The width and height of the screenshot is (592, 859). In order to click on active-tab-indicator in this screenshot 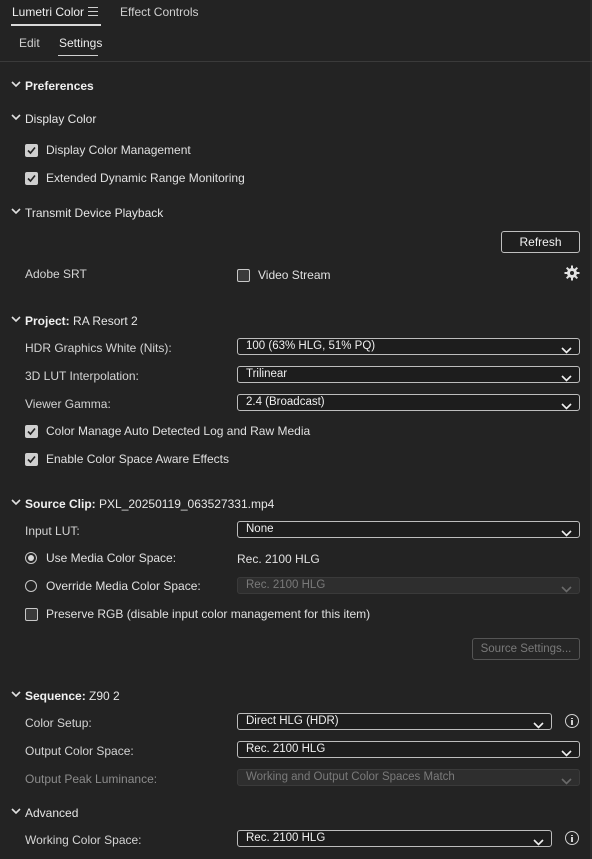, I will do `click(56, 25)`.